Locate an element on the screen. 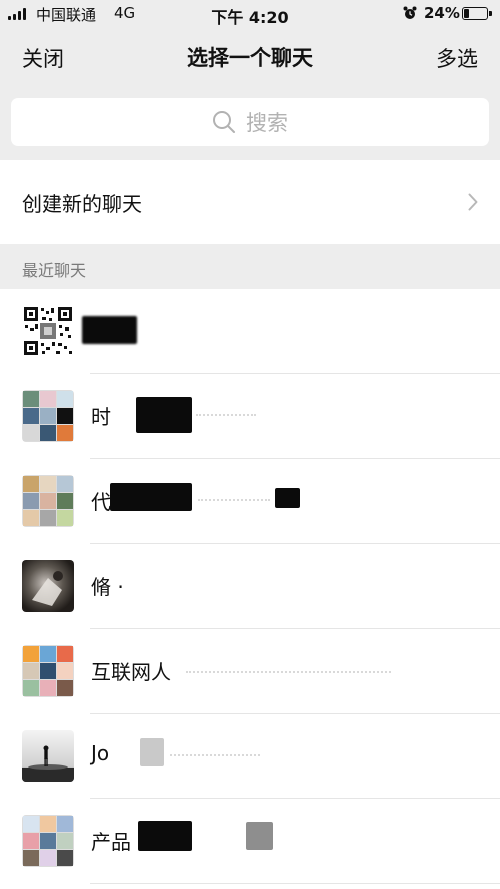 This screenshot has height=889, width=500. qr-code-avatar is located at coordinates (48, 331).